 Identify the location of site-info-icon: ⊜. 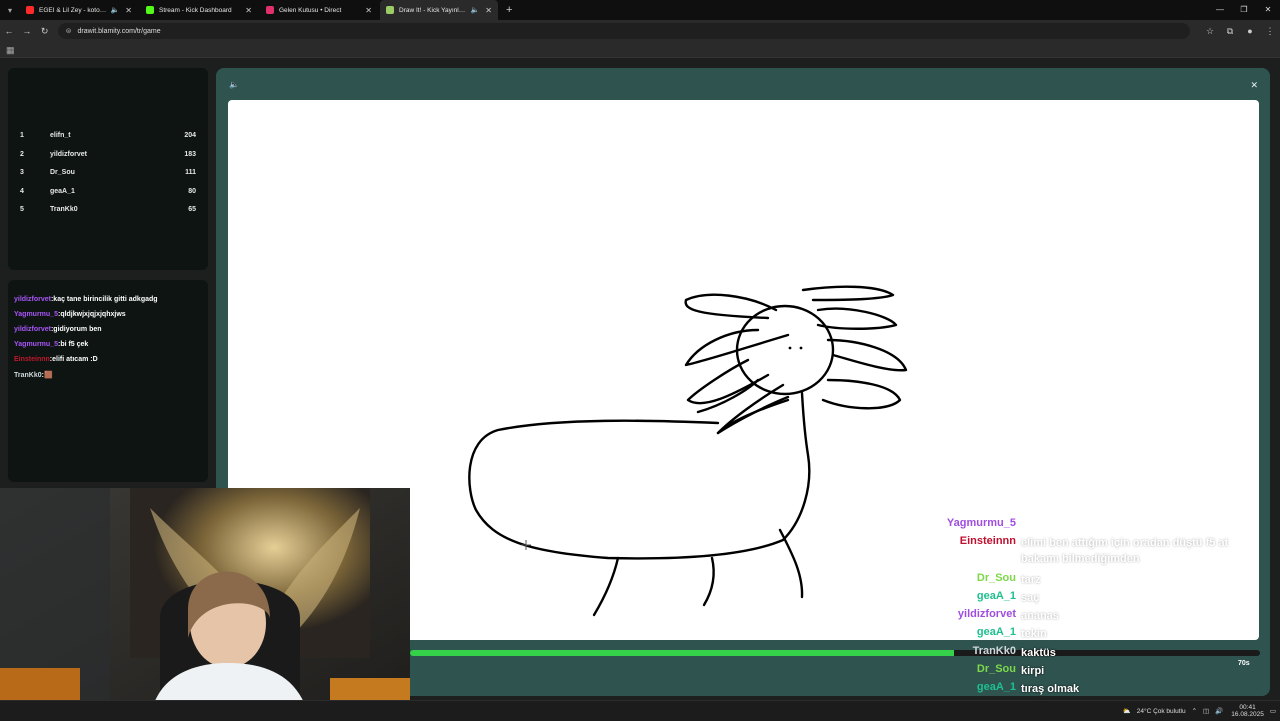
(69, 31).